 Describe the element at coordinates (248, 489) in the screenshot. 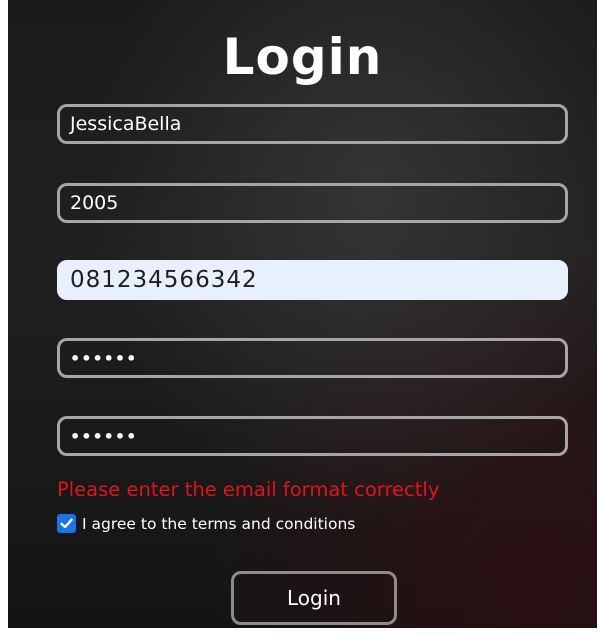

I see `error-message: Please enter the email format correctly` at that location.